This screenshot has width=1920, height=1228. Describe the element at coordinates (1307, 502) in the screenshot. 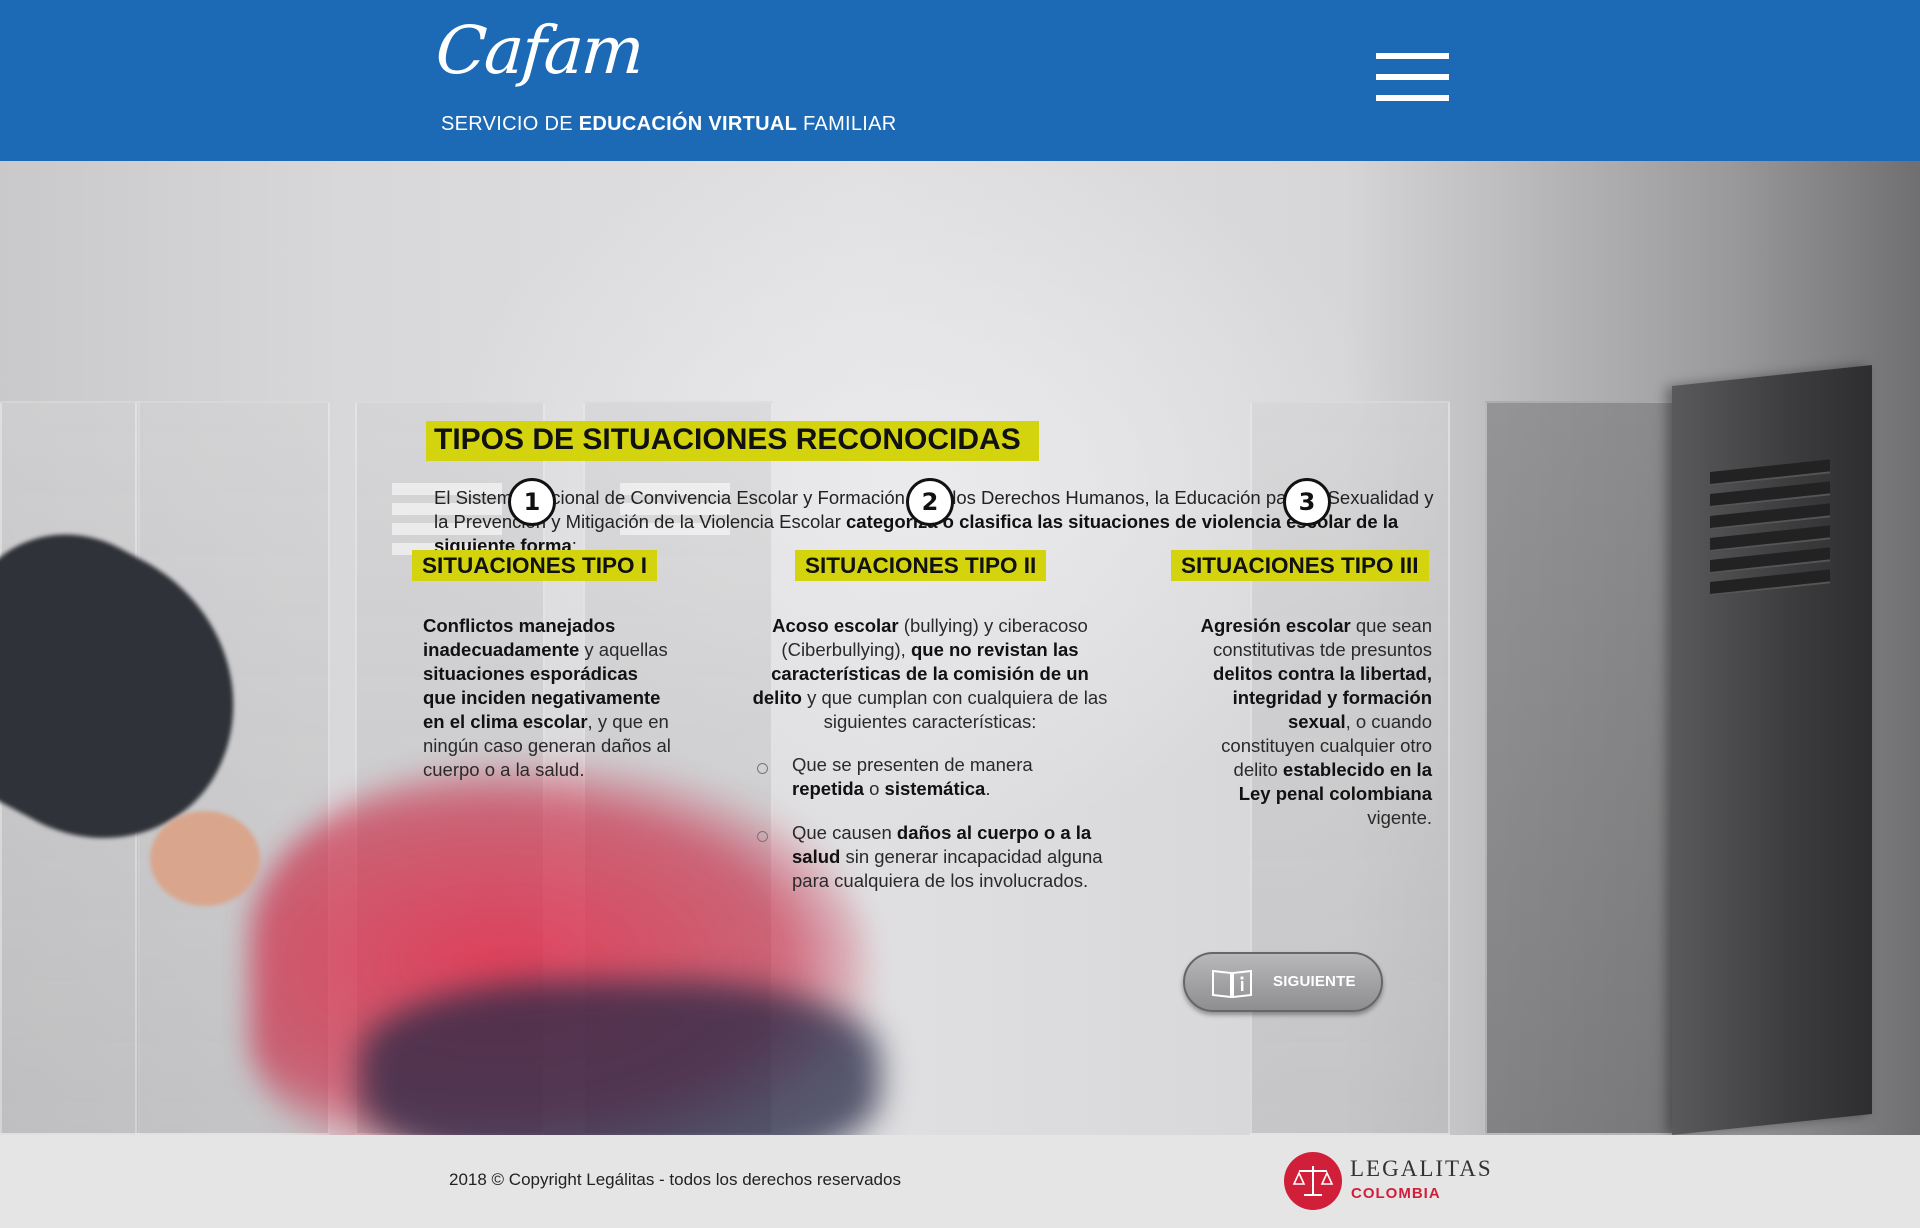

I see `step-number-3: 3` at that location.